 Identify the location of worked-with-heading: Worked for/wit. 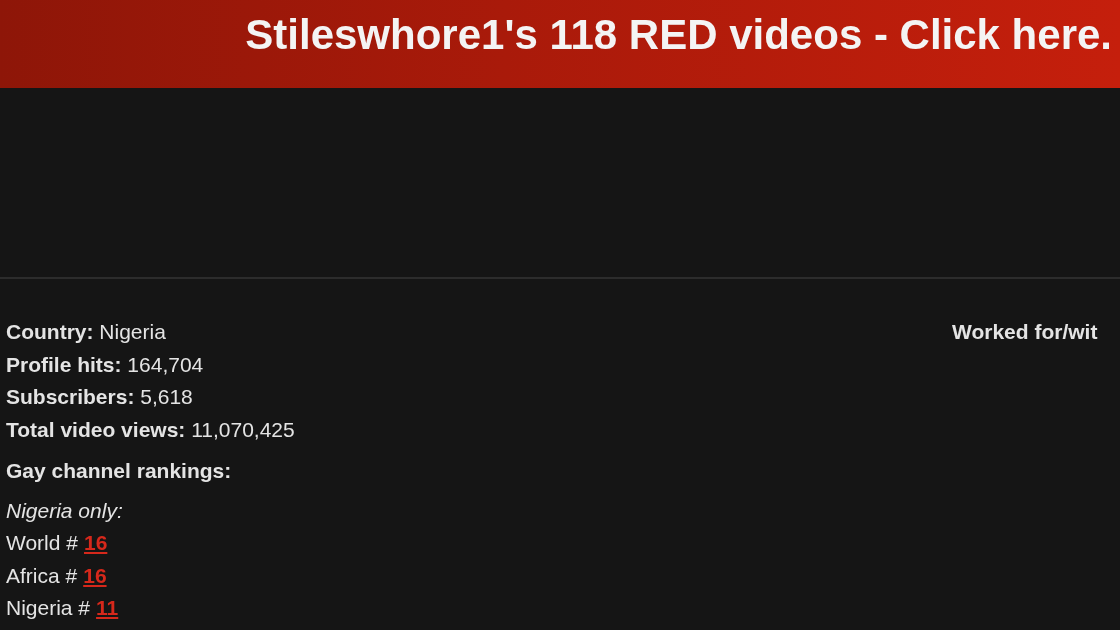
(1025, 332).